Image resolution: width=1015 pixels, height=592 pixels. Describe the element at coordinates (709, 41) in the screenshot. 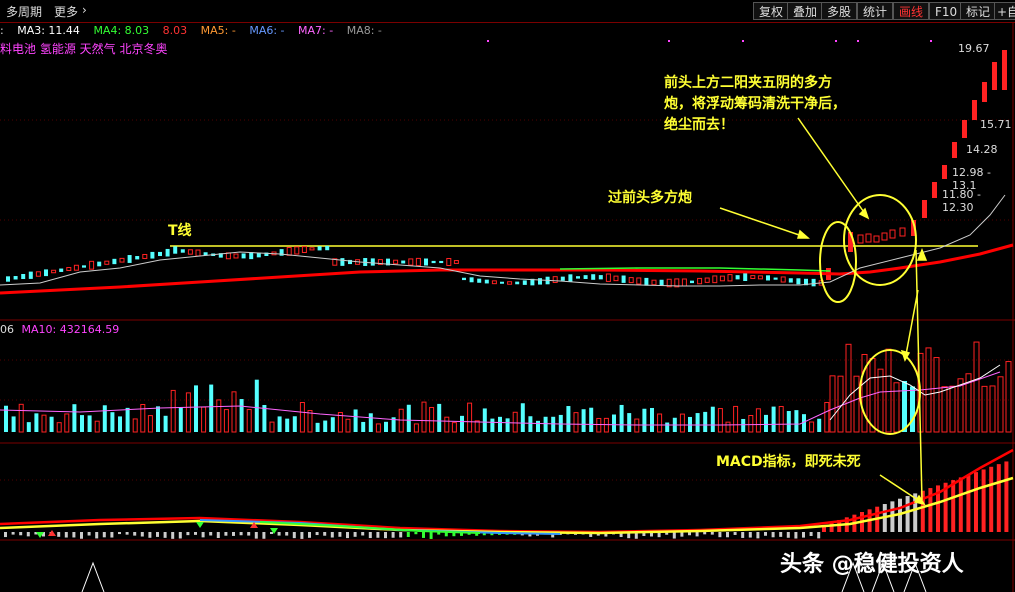

I see `signal-dots` at that location.